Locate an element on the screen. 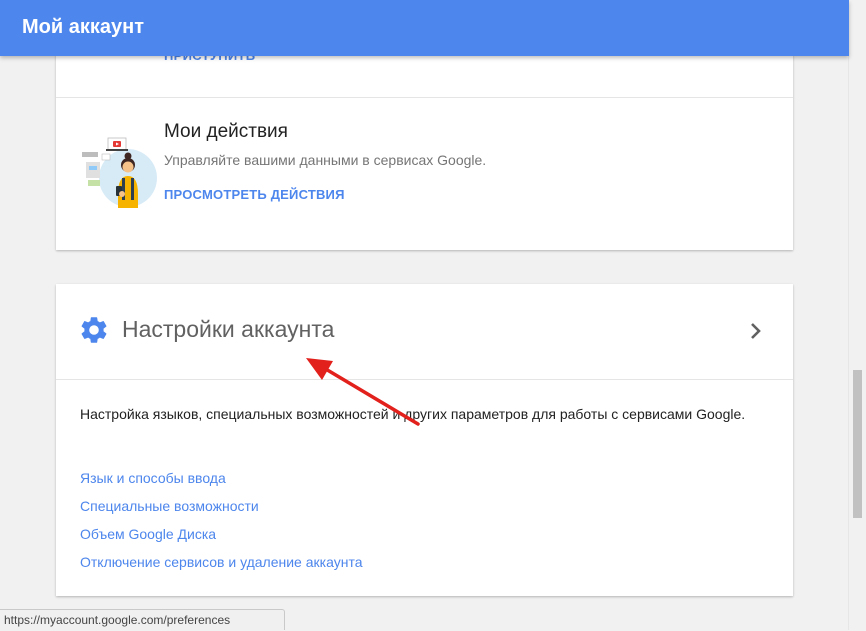 The image size is (866, 631). settings-divider is located at coordinates (424, 379).